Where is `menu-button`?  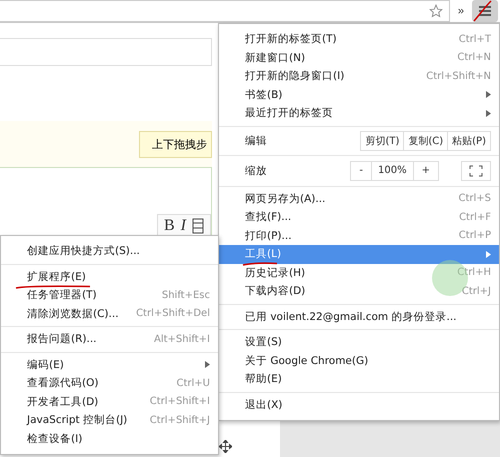 menu-button is located at coordinates (485, 11).